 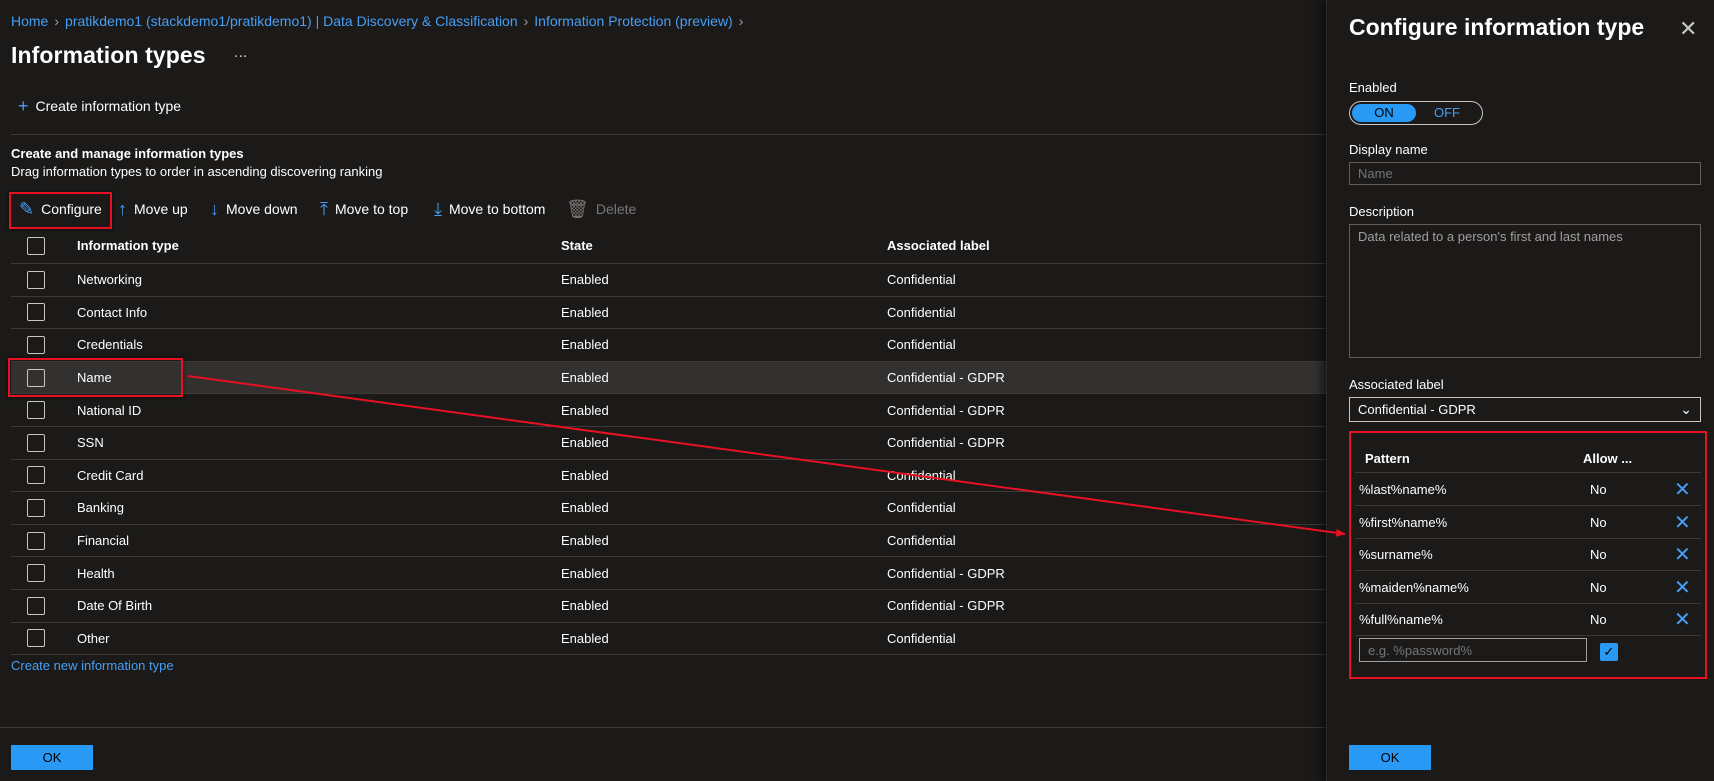 I want to click on column-header-state: State, so click(x=724, y=246).